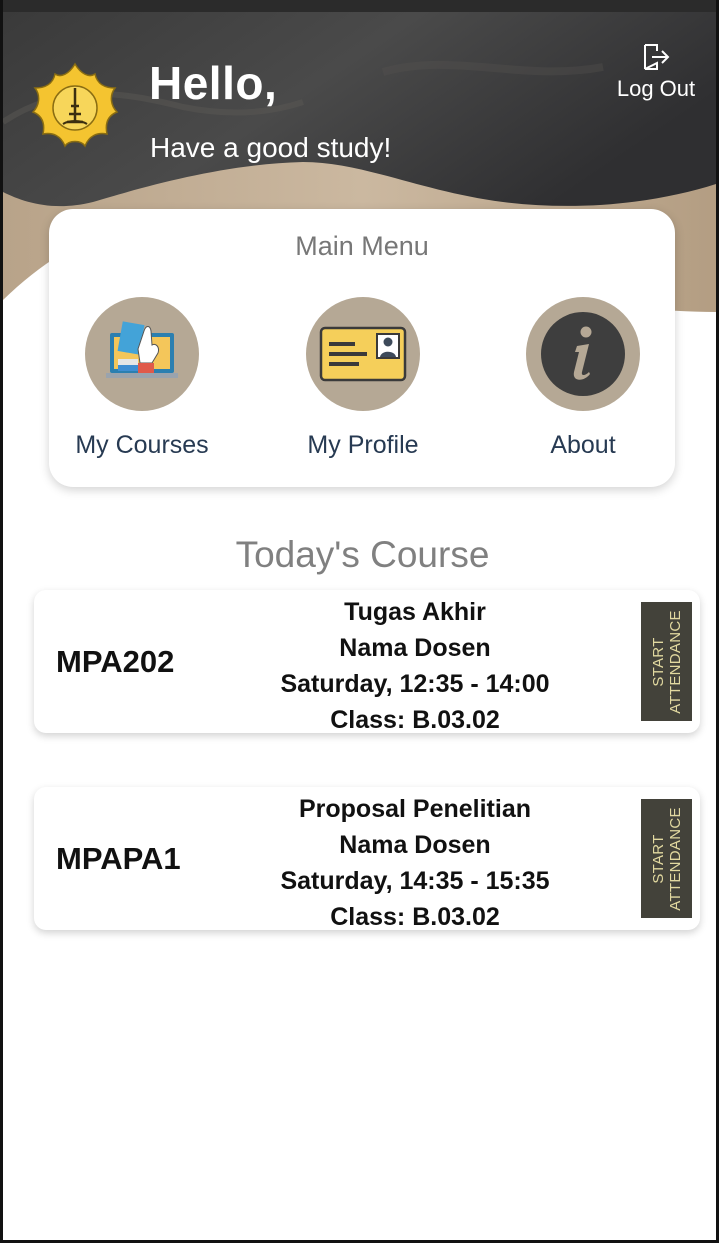 The height and width of the screenshot is (1243, 719). I want to click on log-out-icon, so click(657, 57).